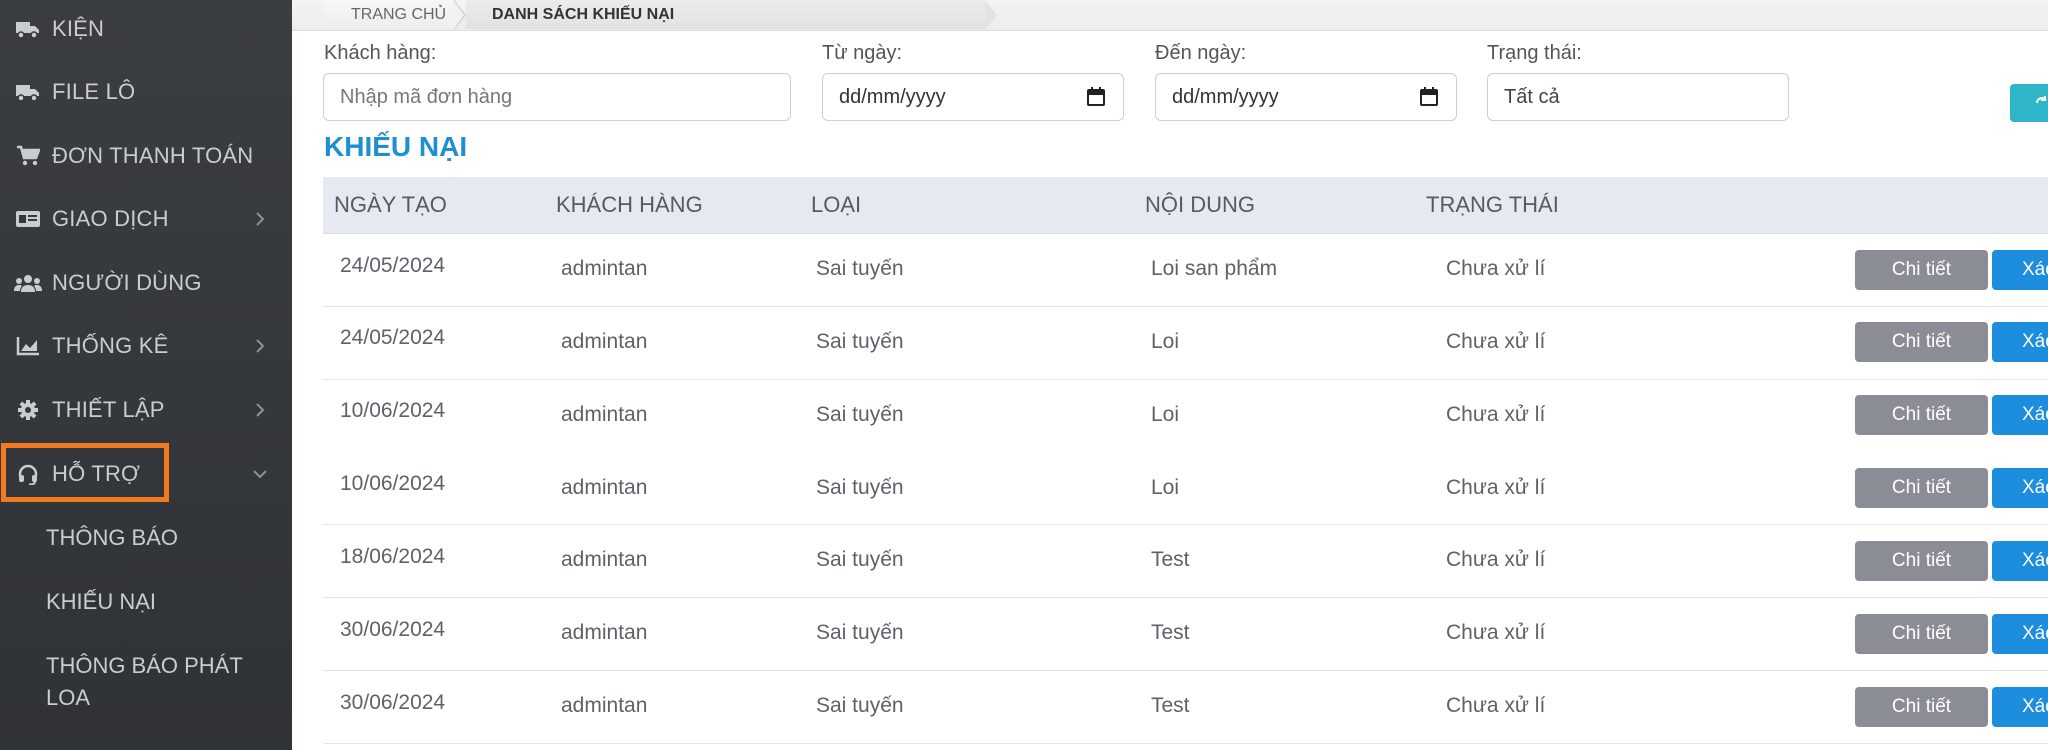 The image size is (2048, 750). I want to click on breadcrumb-current: DANH SÁCH KHIẾU NẠI, so click(583, 14).